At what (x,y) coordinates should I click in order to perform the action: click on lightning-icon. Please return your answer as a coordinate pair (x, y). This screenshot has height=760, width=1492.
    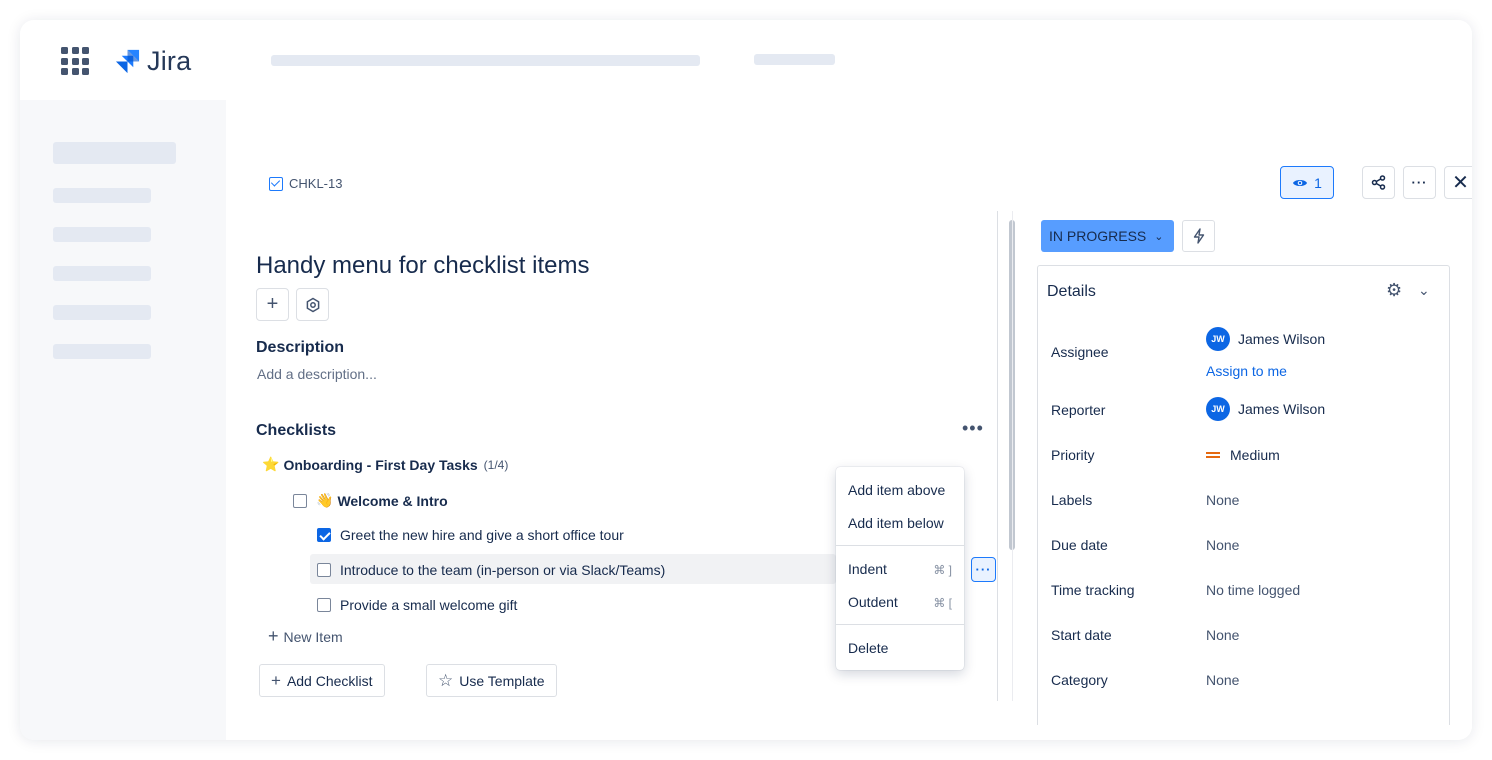
    Looking at the image, I should click on (1198, 236).